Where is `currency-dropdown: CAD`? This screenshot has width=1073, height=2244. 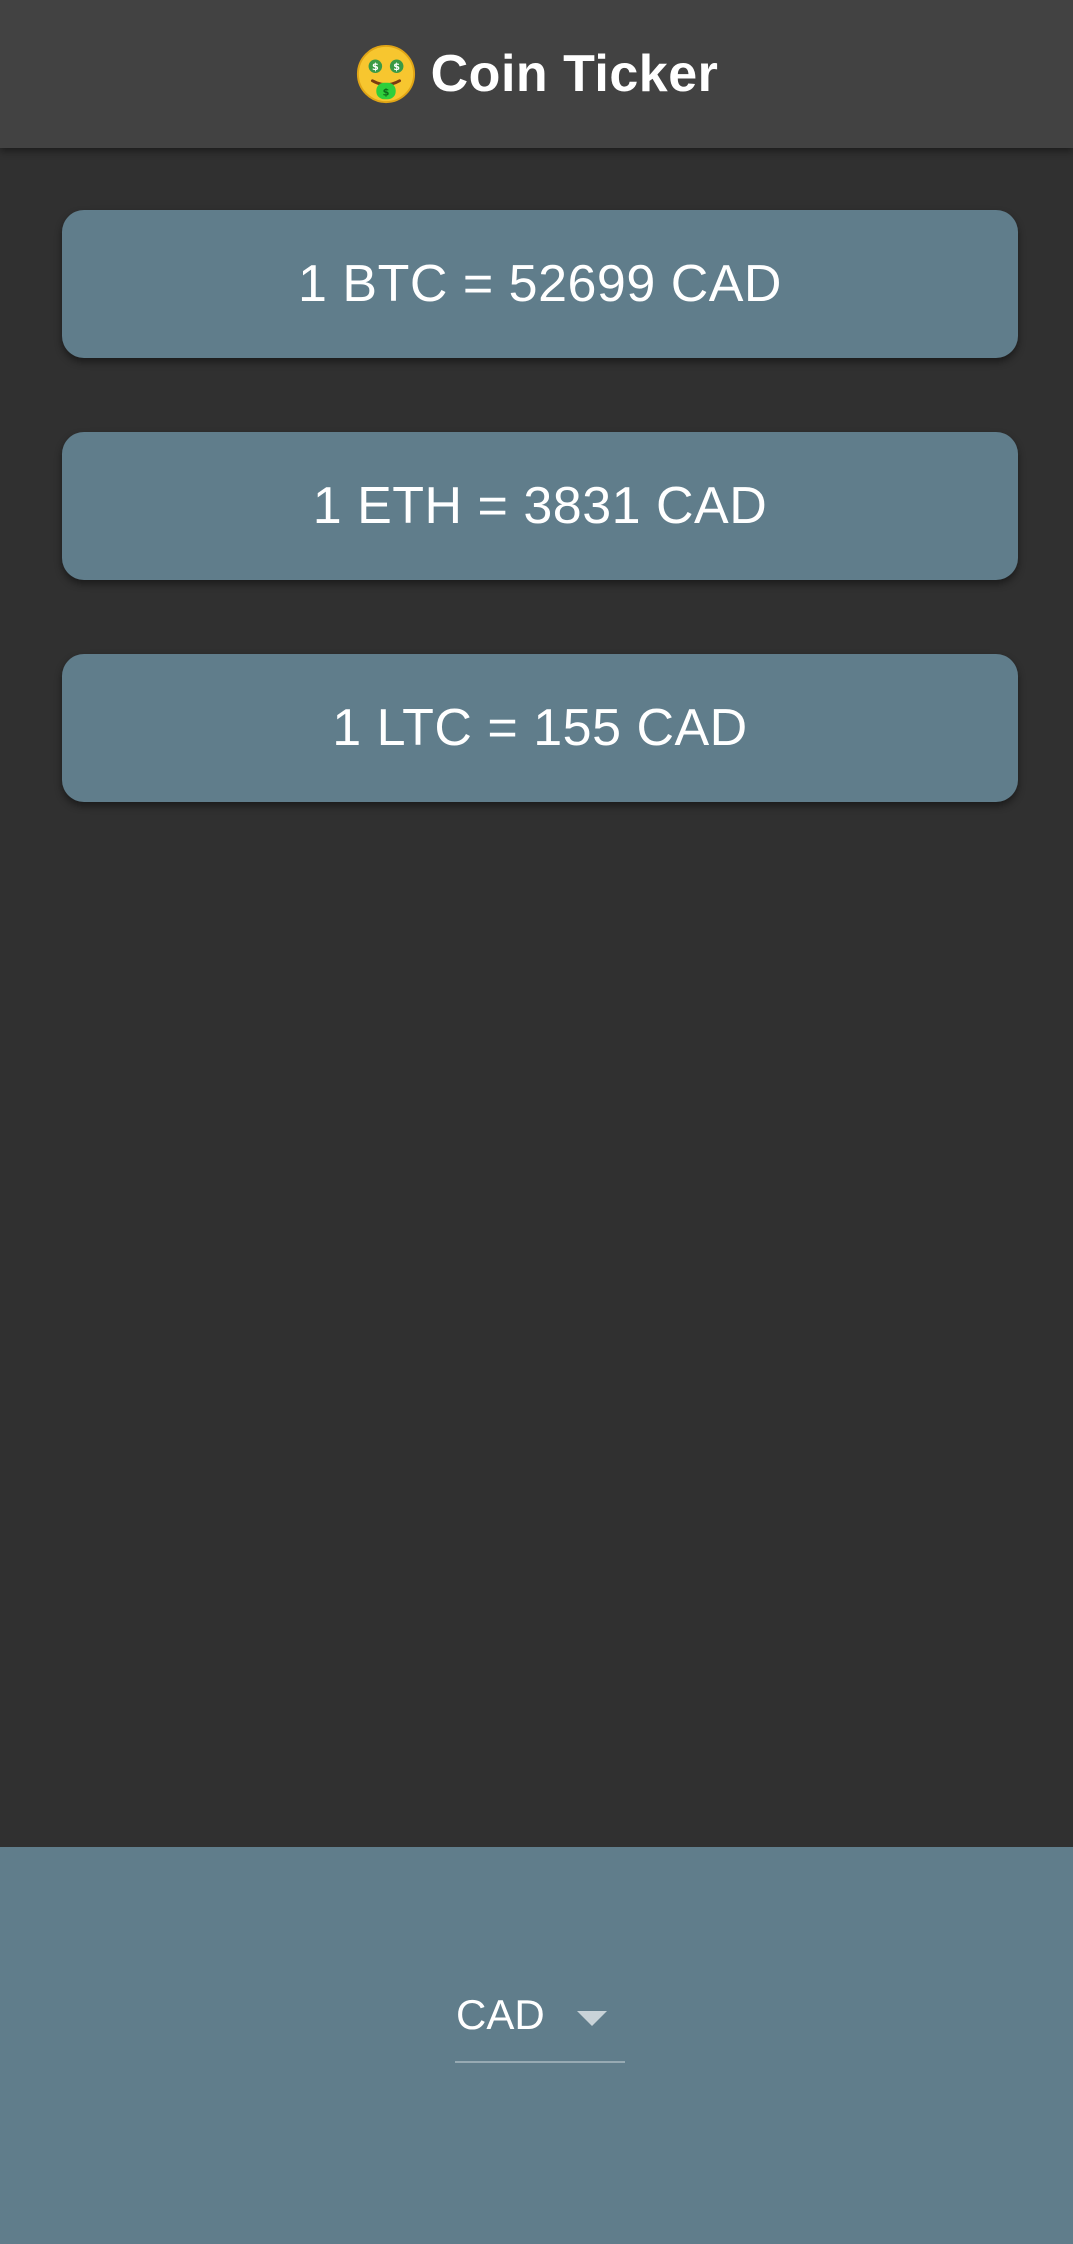 currency-dropdown: CAD is located at coordinates (540, 2024).